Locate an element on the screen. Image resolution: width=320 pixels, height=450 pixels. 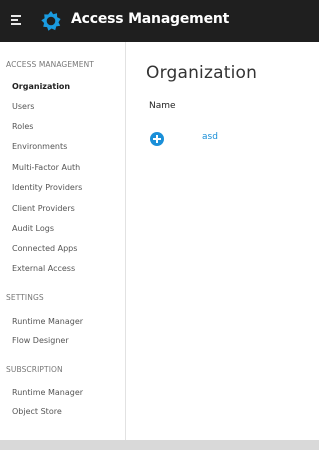
sidebar-section-heading: SUBSCRIPTION is located at coordinates (34, 369).